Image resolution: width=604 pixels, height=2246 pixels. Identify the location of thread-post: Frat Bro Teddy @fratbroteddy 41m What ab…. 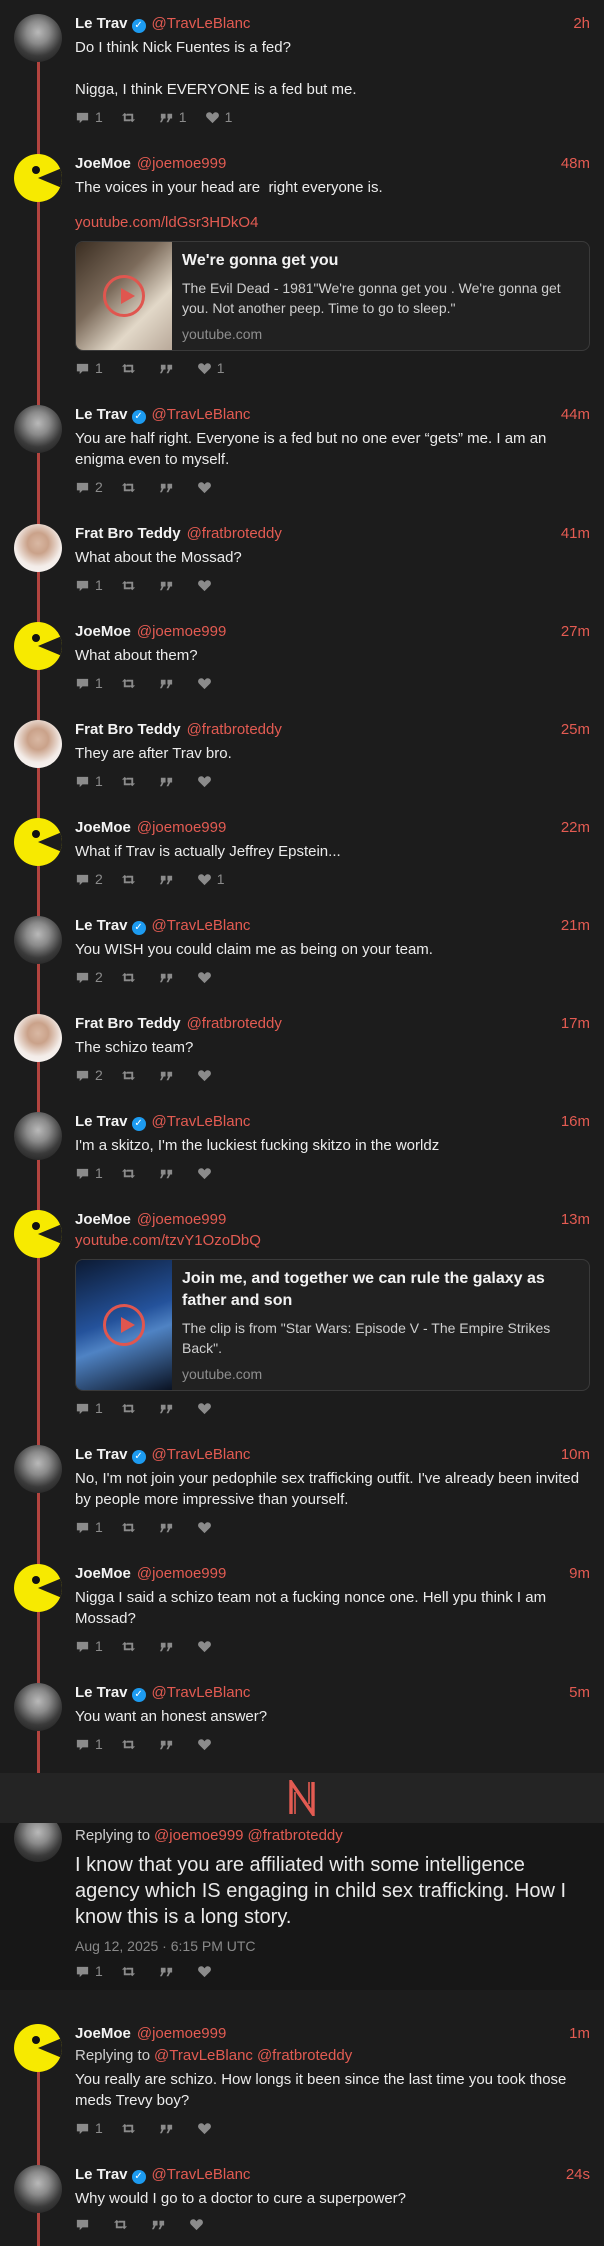
(302, 559).